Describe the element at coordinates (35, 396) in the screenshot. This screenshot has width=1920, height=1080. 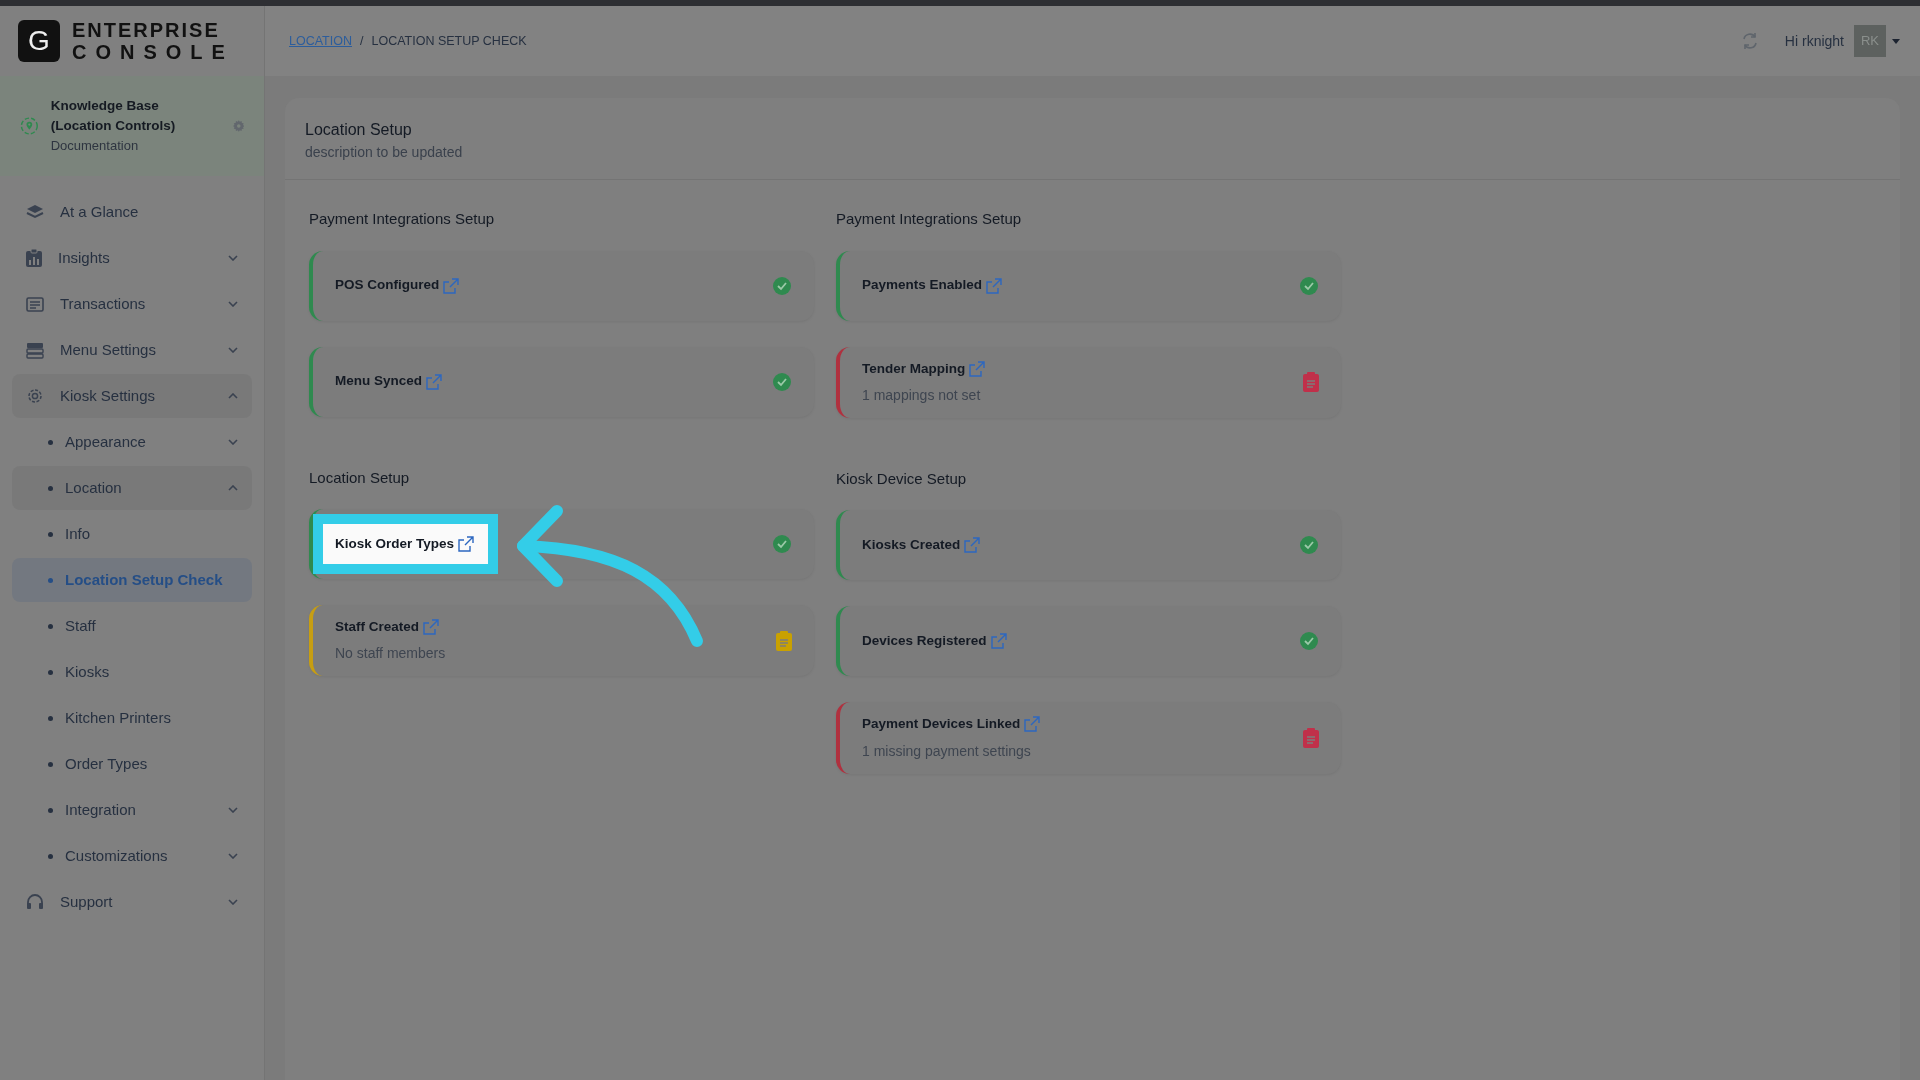
I see `gear-icon` at that location.